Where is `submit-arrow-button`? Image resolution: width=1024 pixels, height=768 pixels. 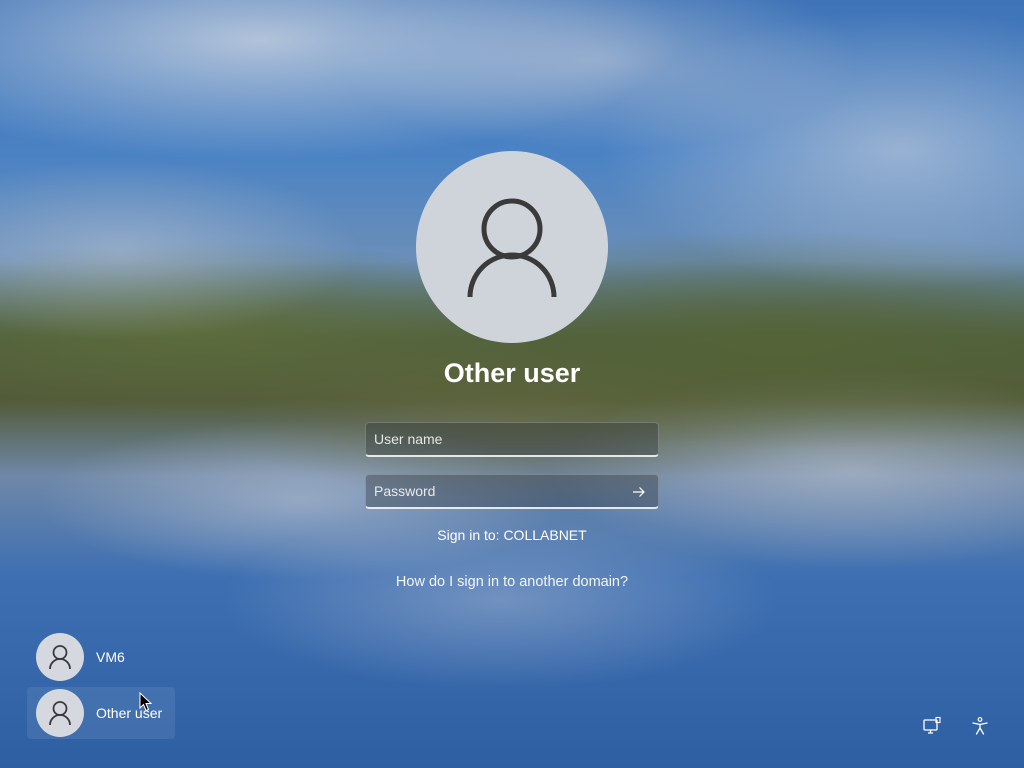
submit-arrow-button is located at coordinates (639, 492).